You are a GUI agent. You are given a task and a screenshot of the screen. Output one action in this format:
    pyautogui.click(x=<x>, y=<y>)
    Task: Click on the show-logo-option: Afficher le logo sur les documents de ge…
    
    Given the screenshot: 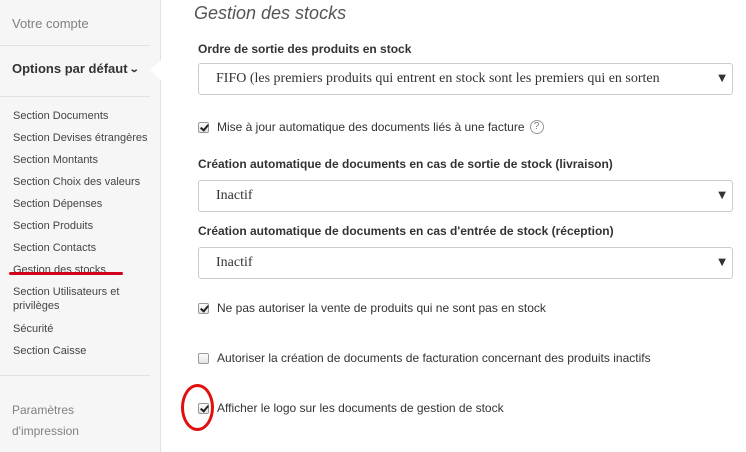 What is the action you would take?
    pyautogui.click(x=351, y=408)
    